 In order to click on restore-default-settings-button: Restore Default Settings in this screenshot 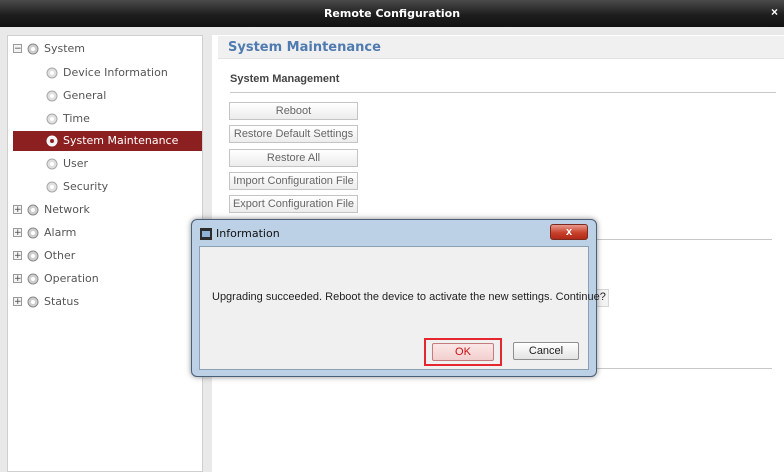, I will do `click(293, 134)`.